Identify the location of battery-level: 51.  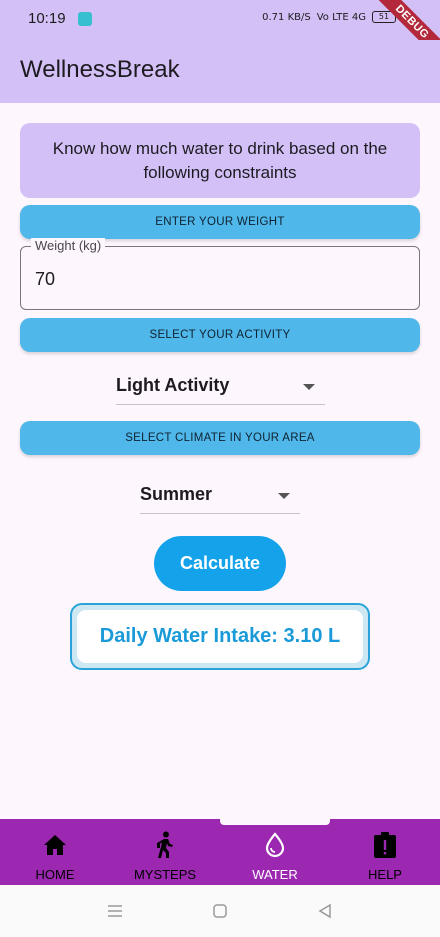
(384, 16).